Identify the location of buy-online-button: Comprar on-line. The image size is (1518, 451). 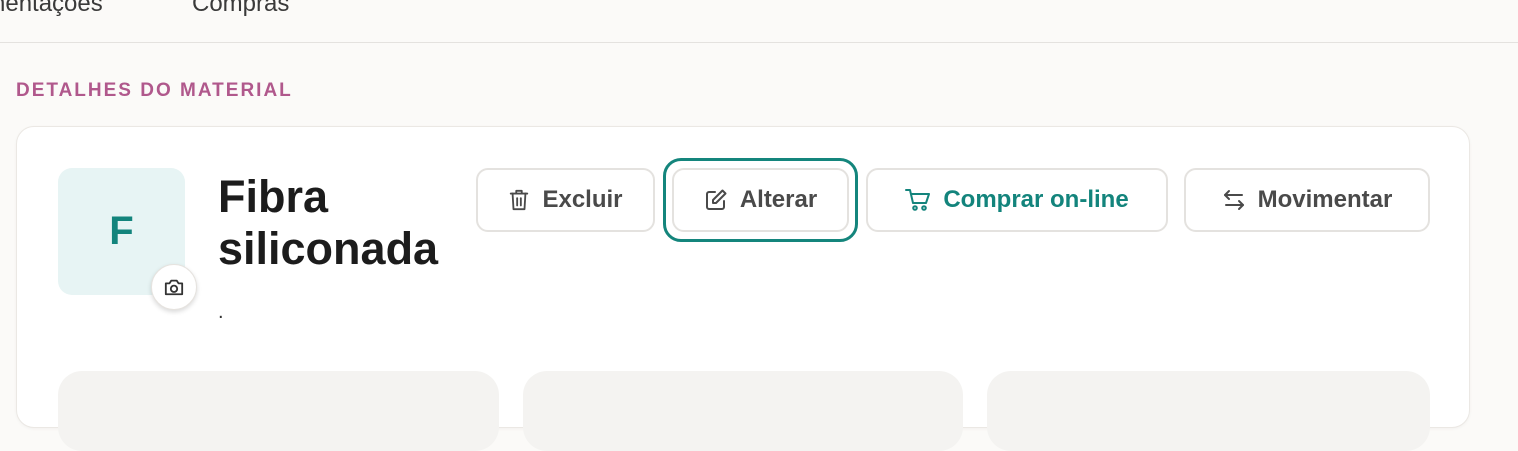
(1017, 200).